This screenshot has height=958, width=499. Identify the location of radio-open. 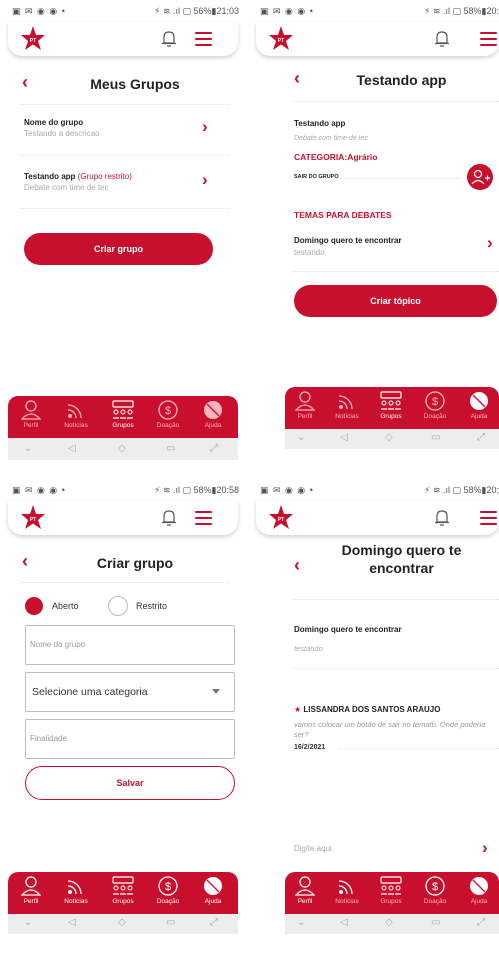
(34, 606).